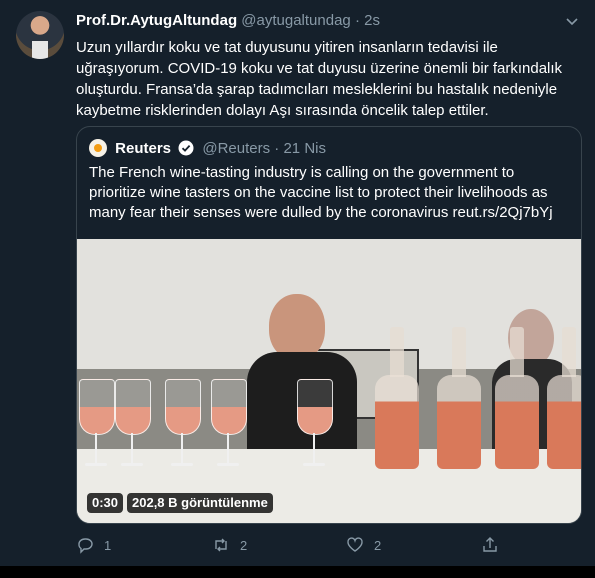  I want to click on quoted-author-name: Reuters, so click(143, 148).